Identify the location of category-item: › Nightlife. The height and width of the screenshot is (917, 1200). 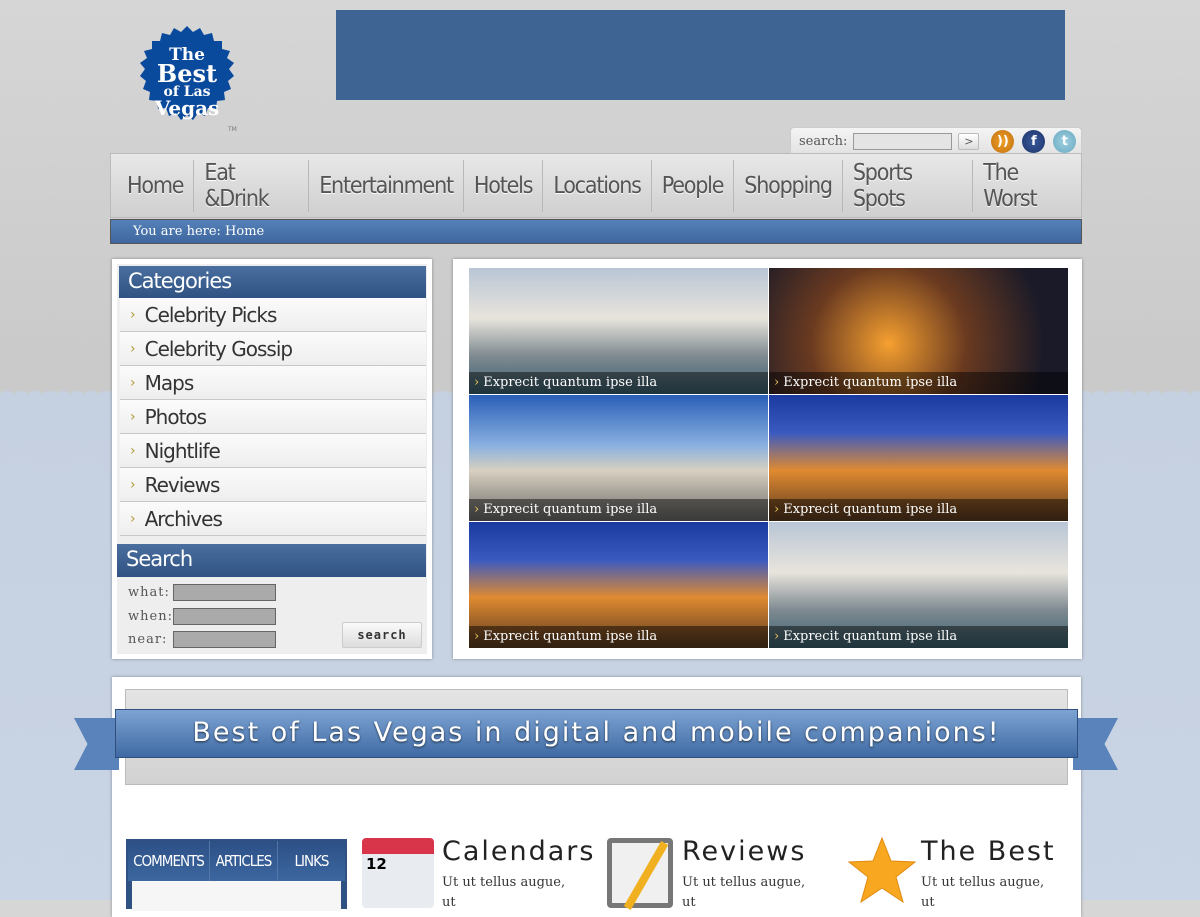
(273, 451).